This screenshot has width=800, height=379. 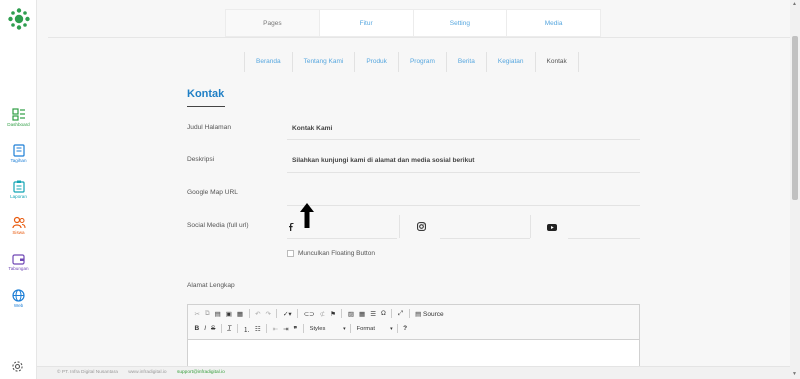 I want to click on maximize-icon: ⤢, so click(x=400, y=314).